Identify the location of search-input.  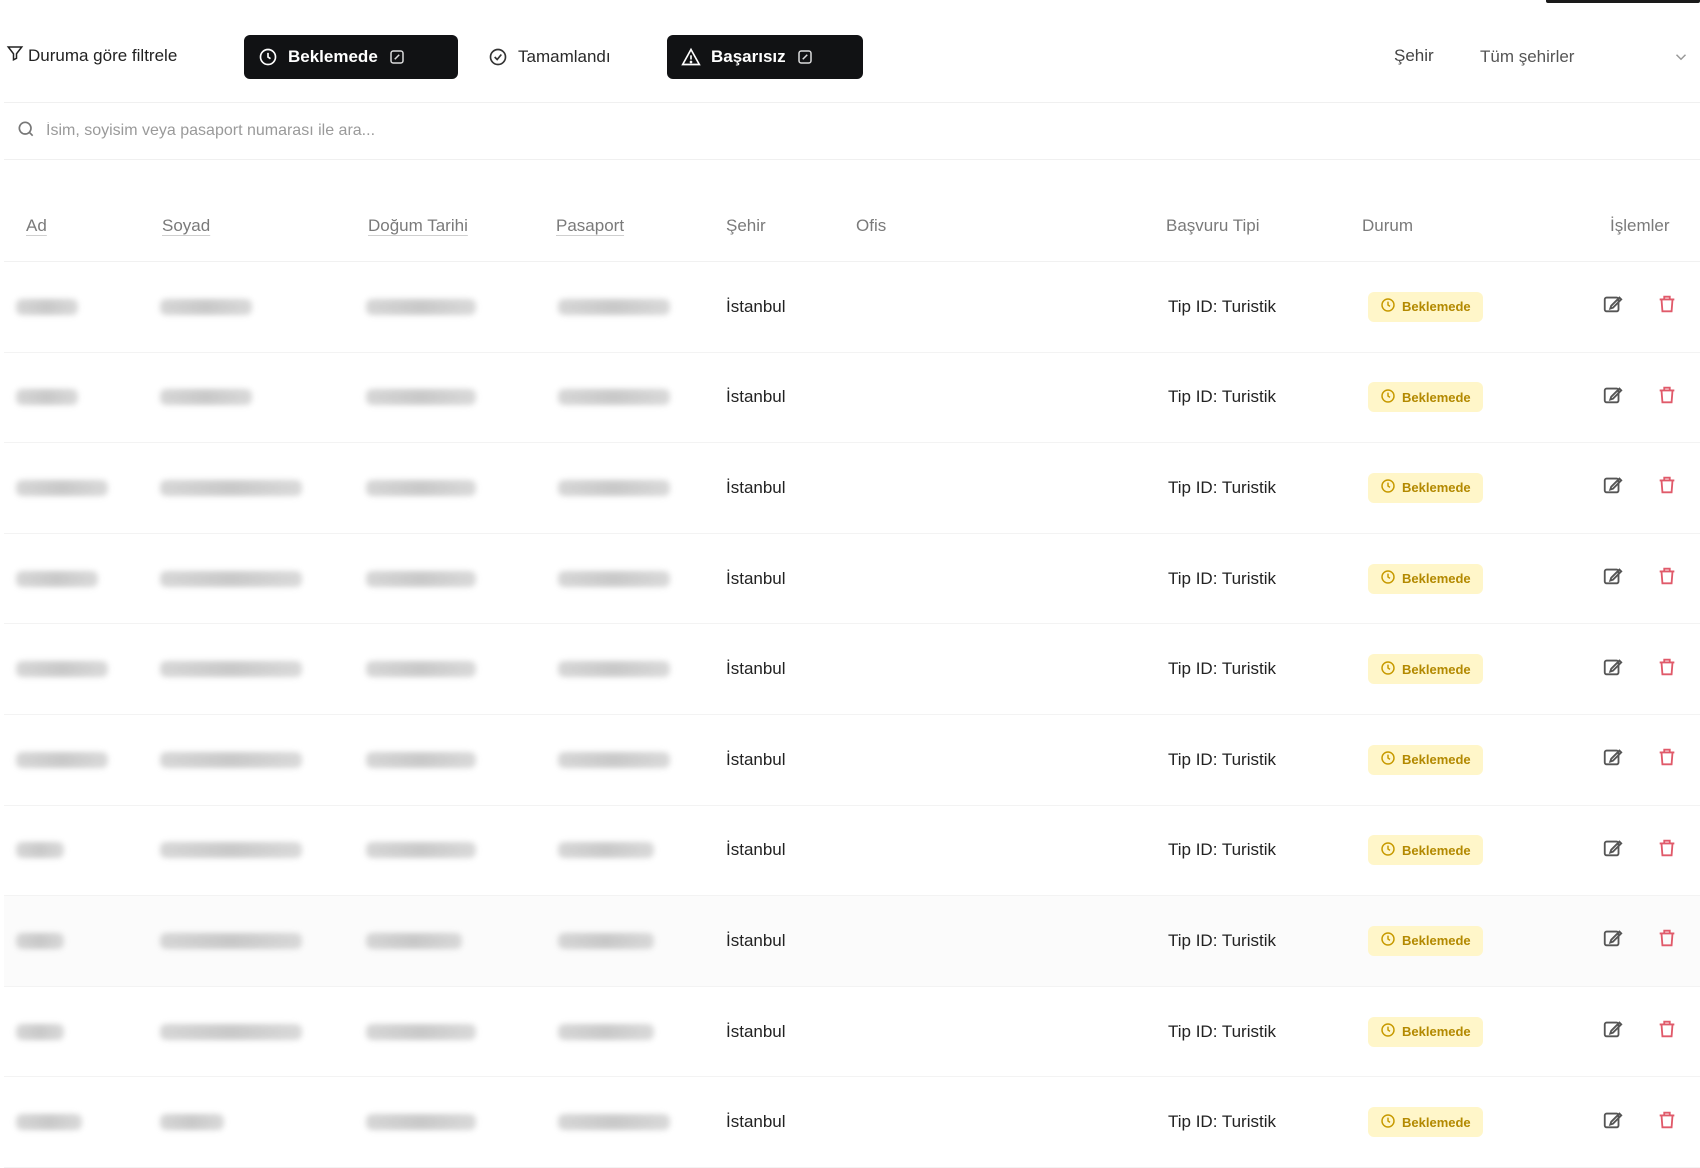
(496, 131).